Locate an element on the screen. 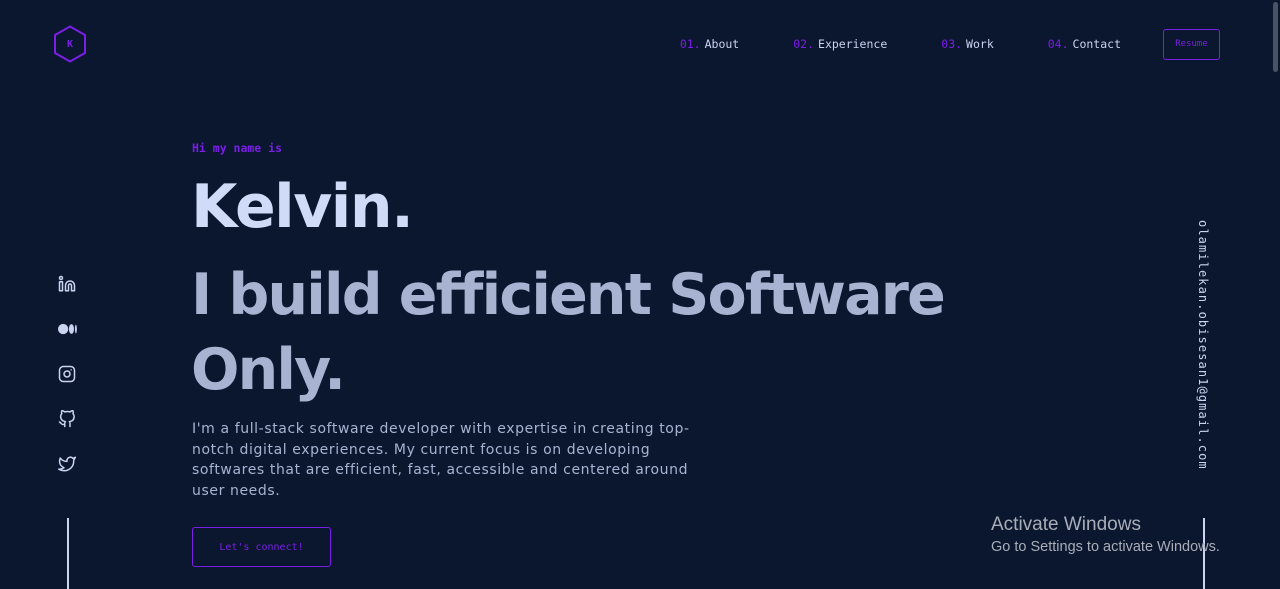  scrollbar-thumb is located at coordinates (1275, 37).